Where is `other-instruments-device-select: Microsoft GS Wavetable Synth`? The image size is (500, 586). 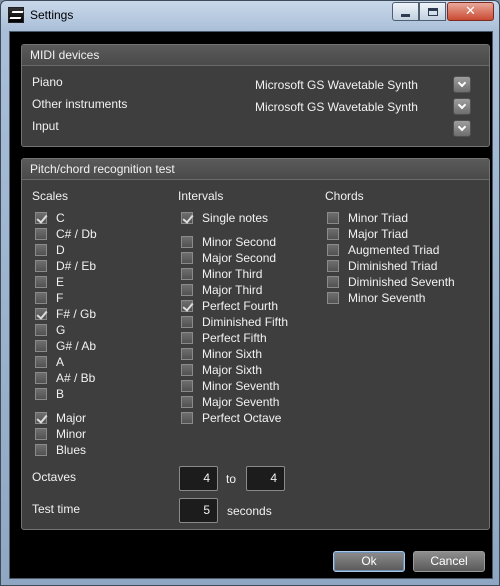 other-instruments-device-select: Microsoft GS Wavetable Synth is located at coordinates (336, 107).